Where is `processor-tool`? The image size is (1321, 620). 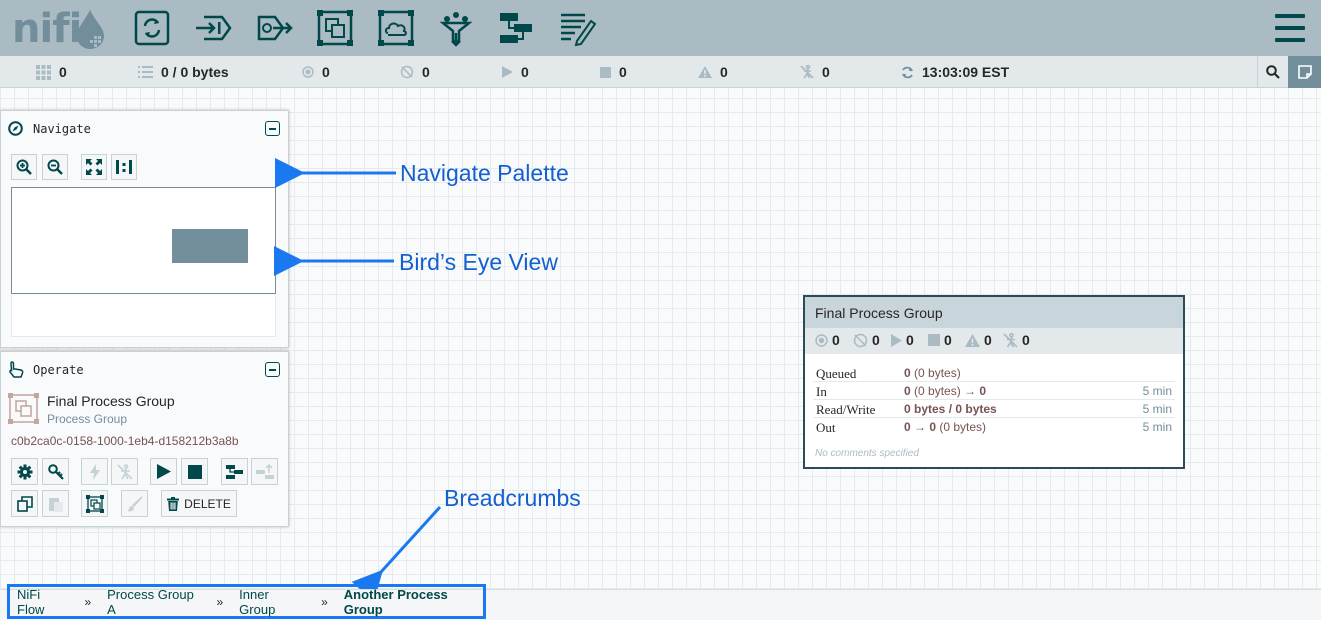 processor-tool is located at coordinates (152, 28).